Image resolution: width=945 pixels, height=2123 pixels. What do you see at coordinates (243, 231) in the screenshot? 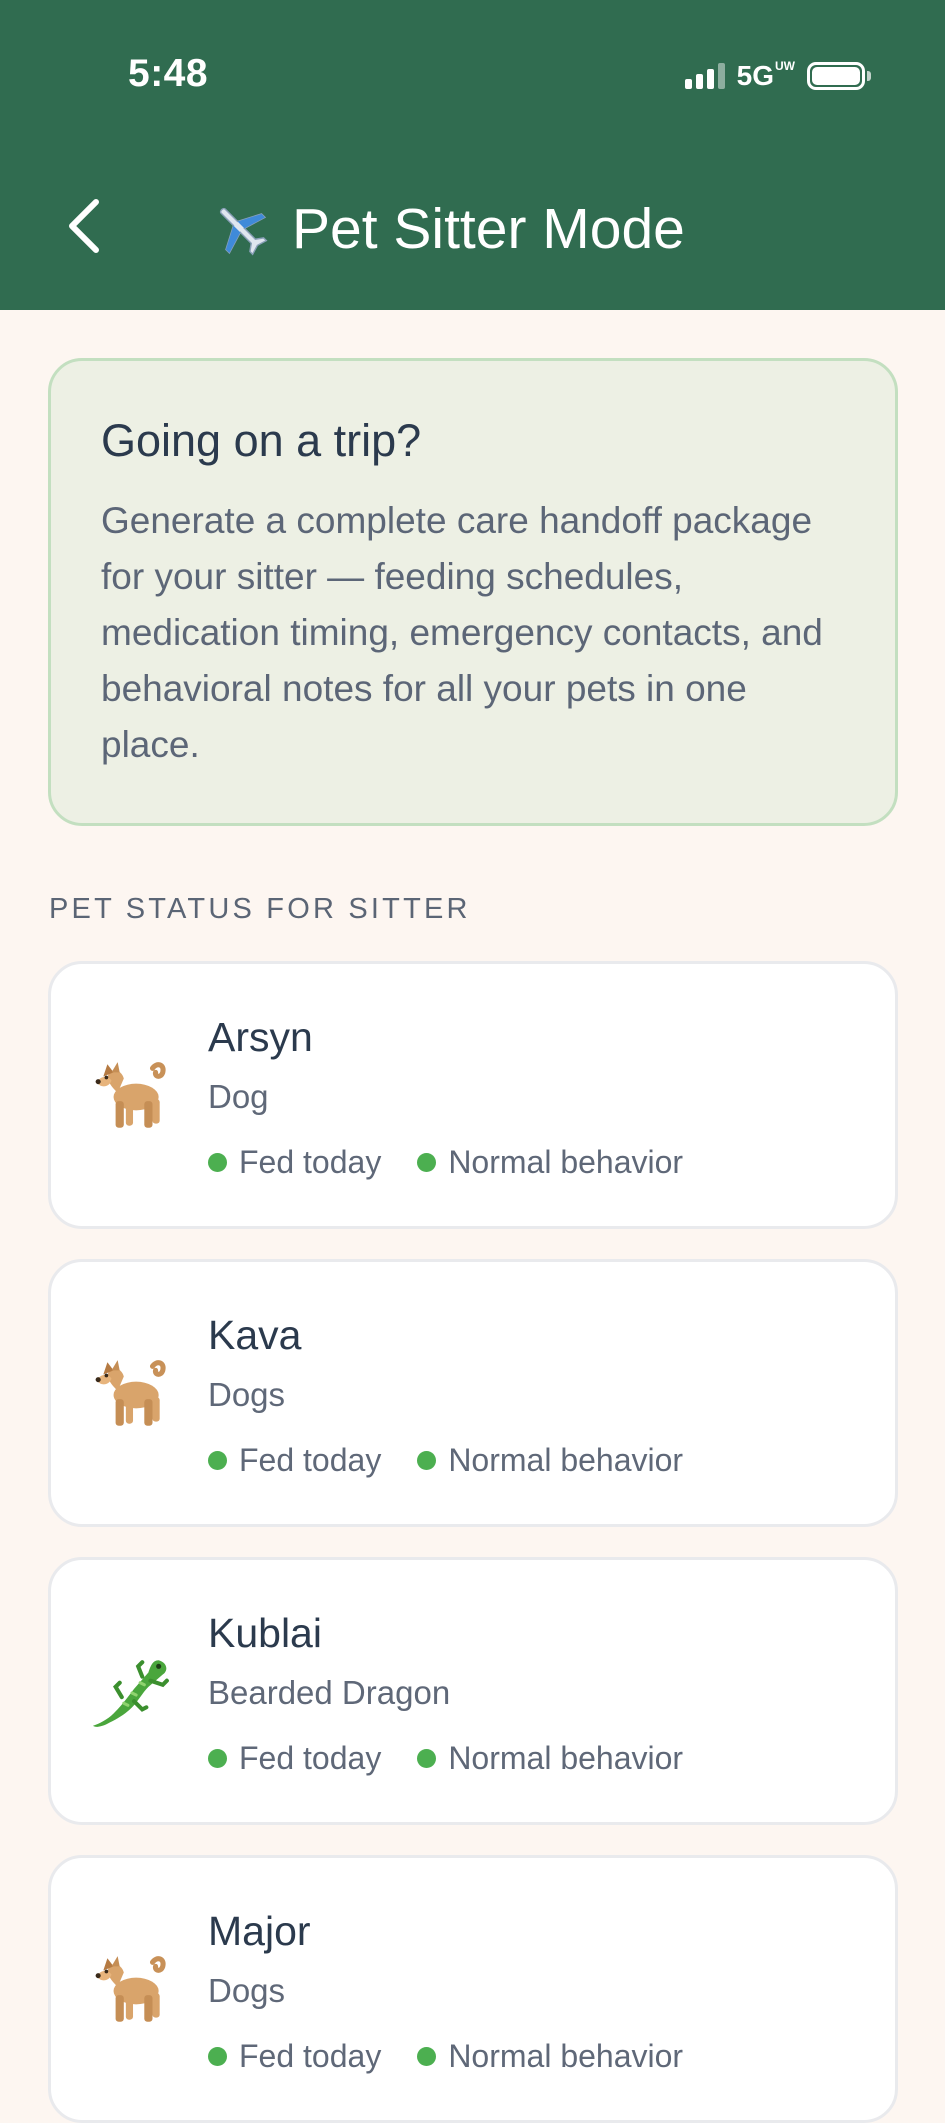
I see `airplane-icon` at bounding box center [243, 231].